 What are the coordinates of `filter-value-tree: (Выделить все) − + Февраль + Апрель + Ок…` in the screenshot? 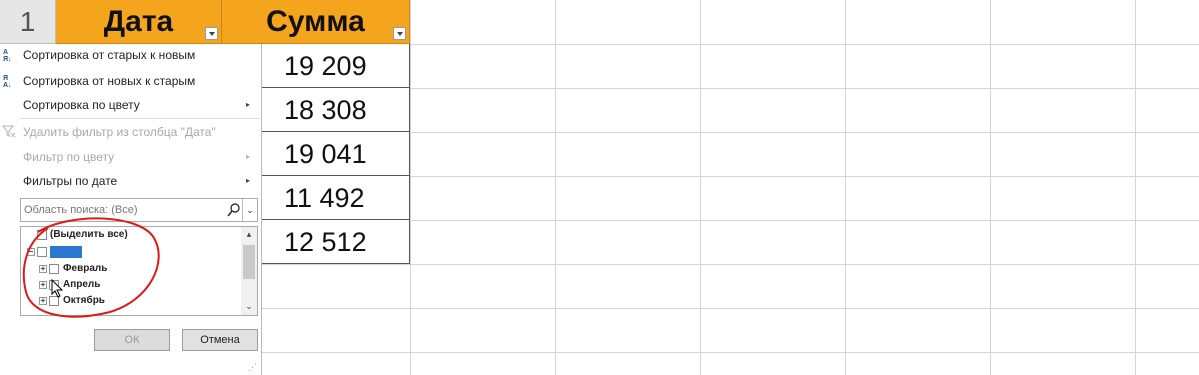 It's located at (139, 271).